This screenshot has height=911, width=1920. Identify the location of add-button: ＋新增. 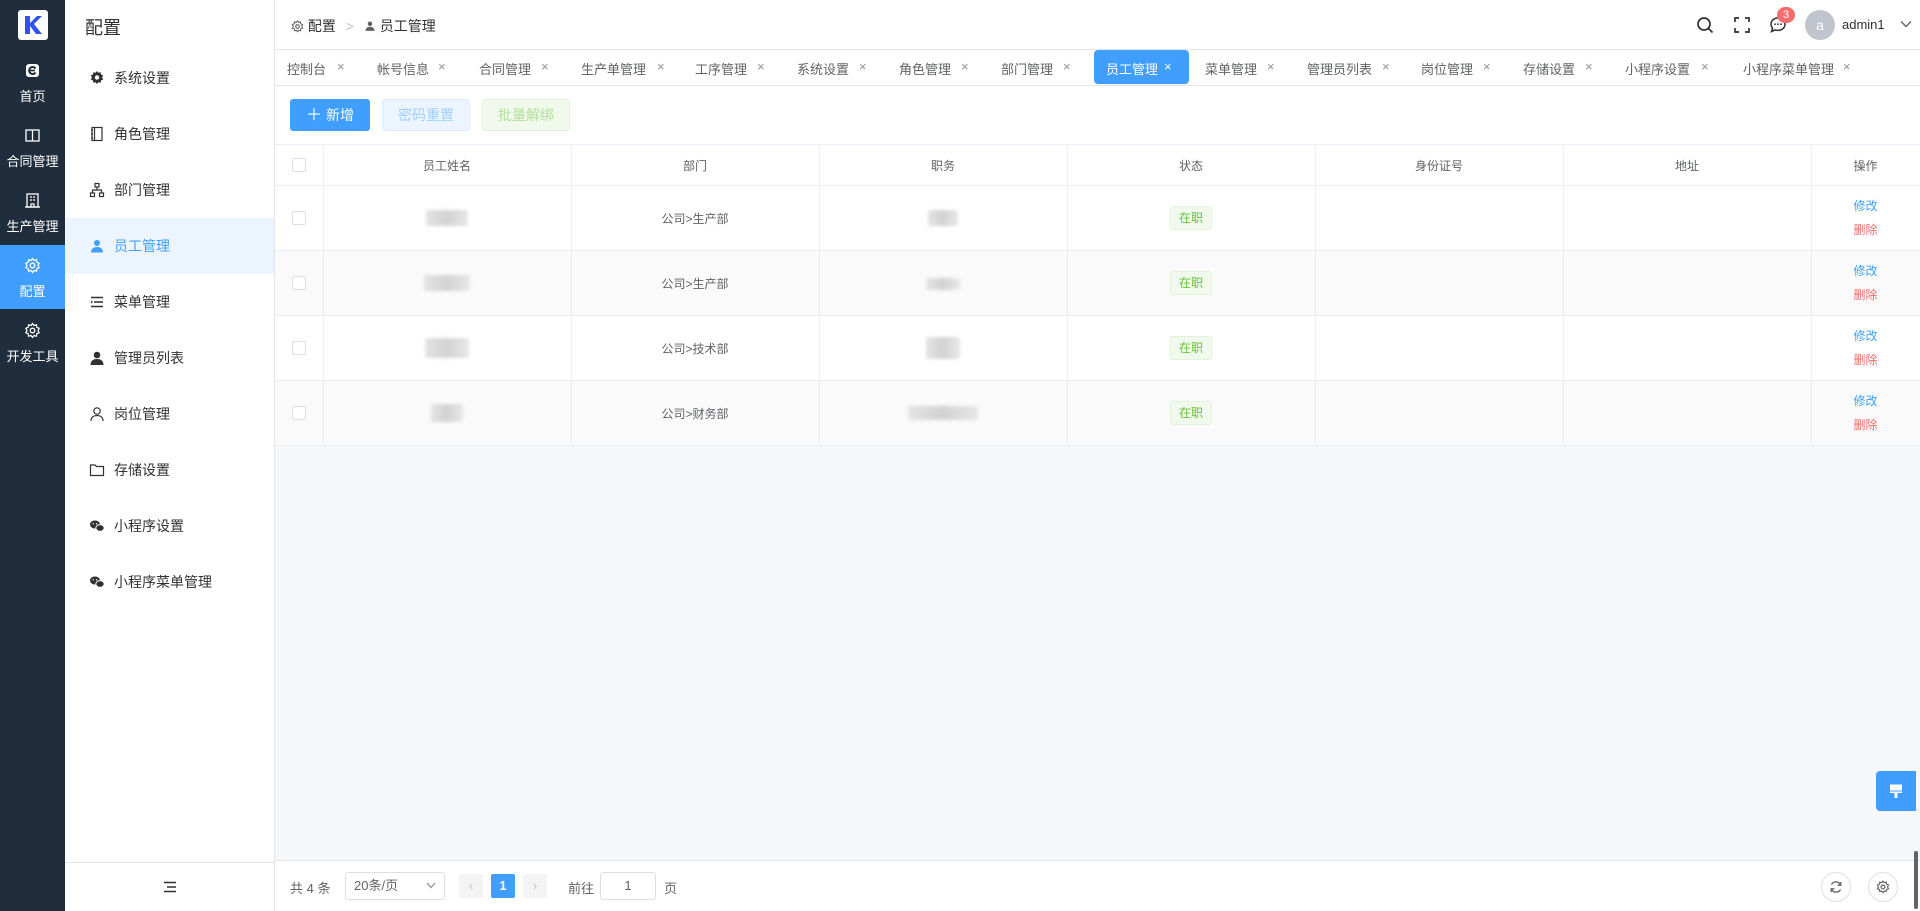
(330, 115).